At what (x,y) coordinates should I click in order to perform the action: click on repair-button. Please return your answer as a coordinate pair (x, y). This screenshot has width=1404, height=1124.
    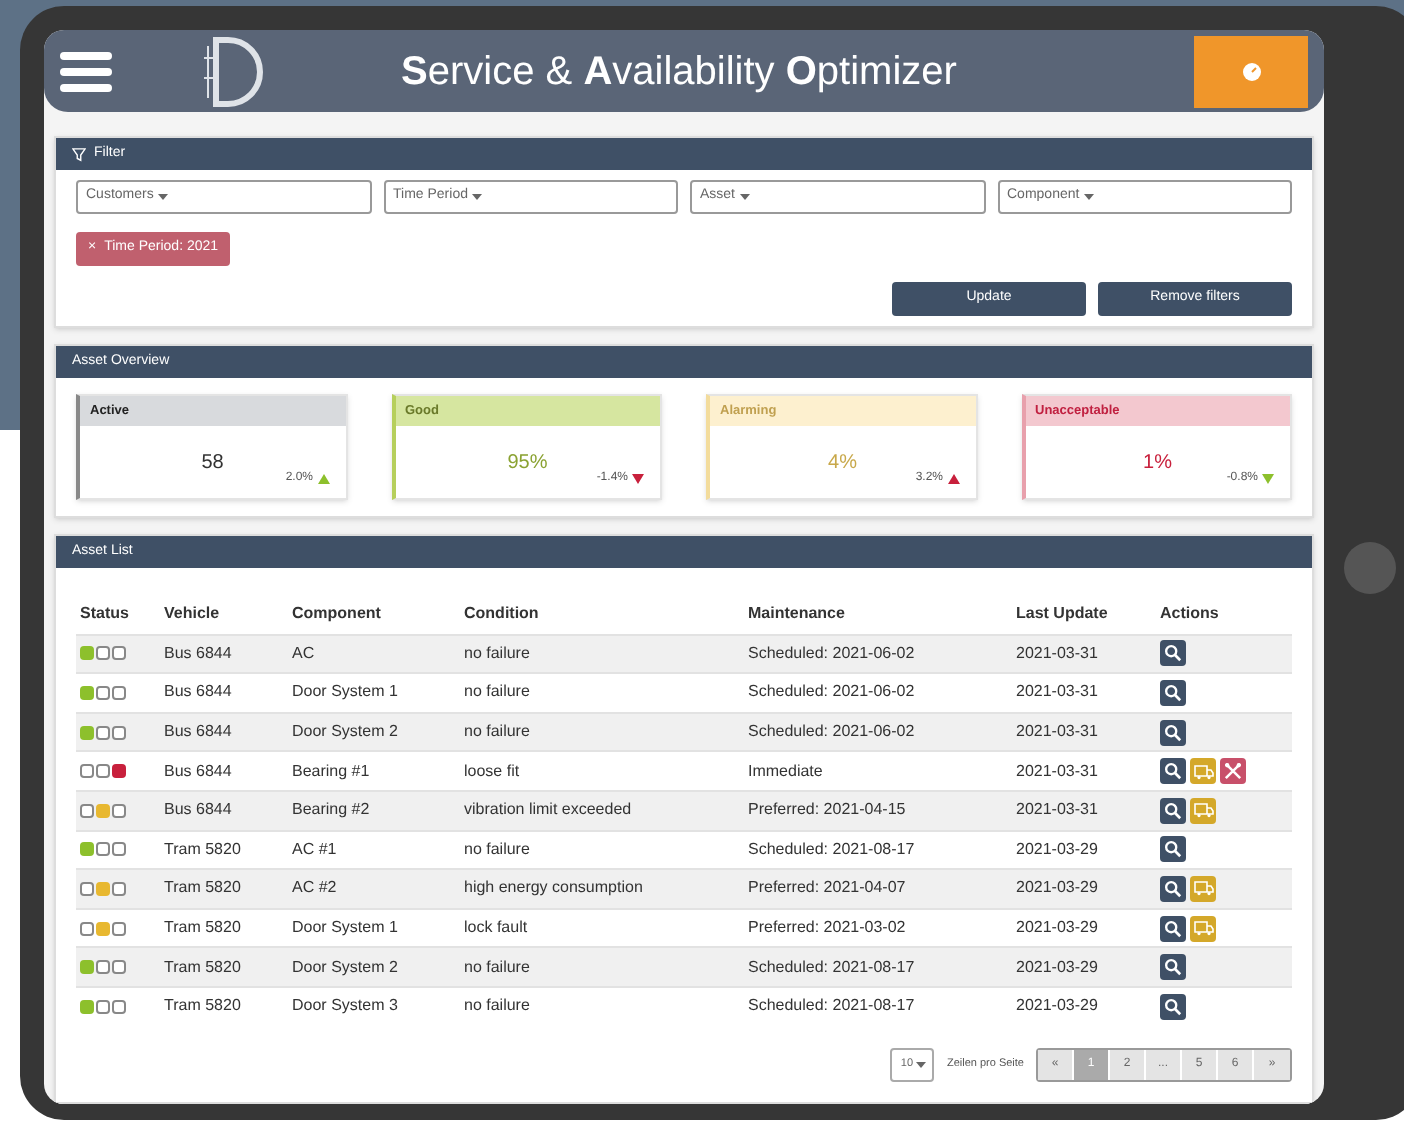
    Looking at the image, I should click on (1233, 771).